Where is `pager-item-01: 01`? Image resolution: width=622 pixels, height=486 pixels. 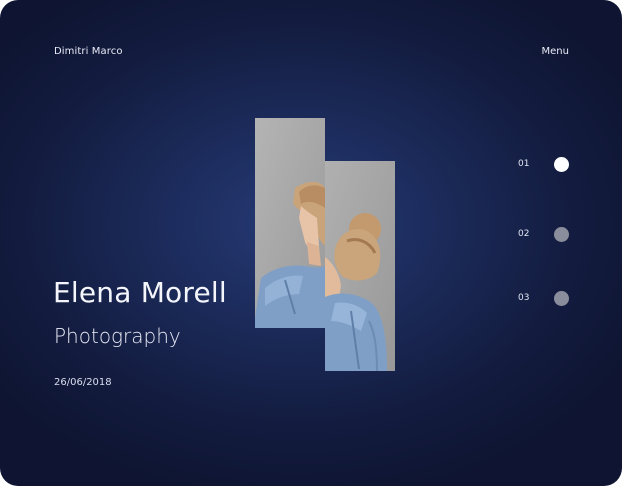 pager-item-01: 01 is located at coordinates (549, 165).